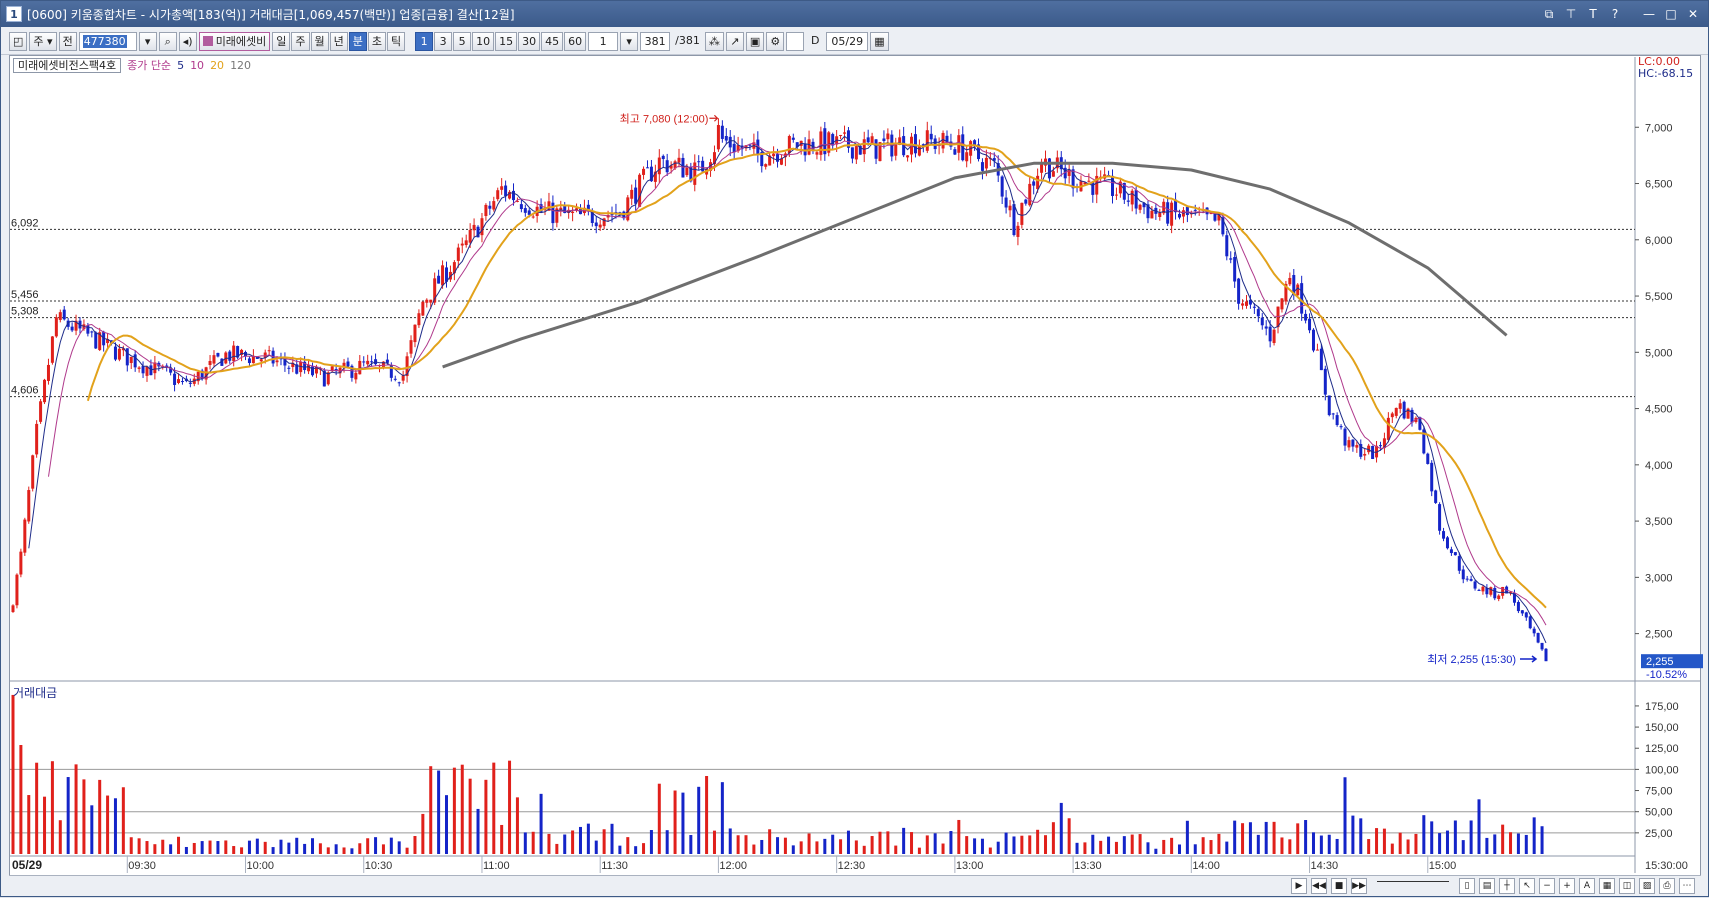 This screenshot has width=1709, height=898. I want to click on print-icon: ⎙, so click(1667, 885).